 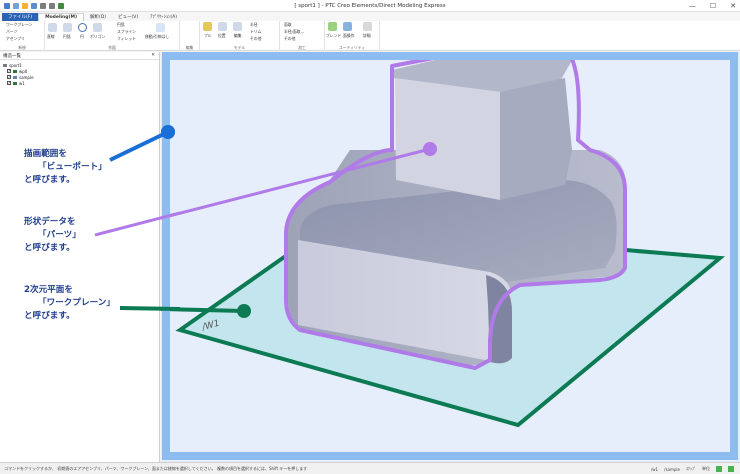 What do you see at coordinates (16, 5) in the screenshot?
I see `new-icon` at bounding box center [16, 5].